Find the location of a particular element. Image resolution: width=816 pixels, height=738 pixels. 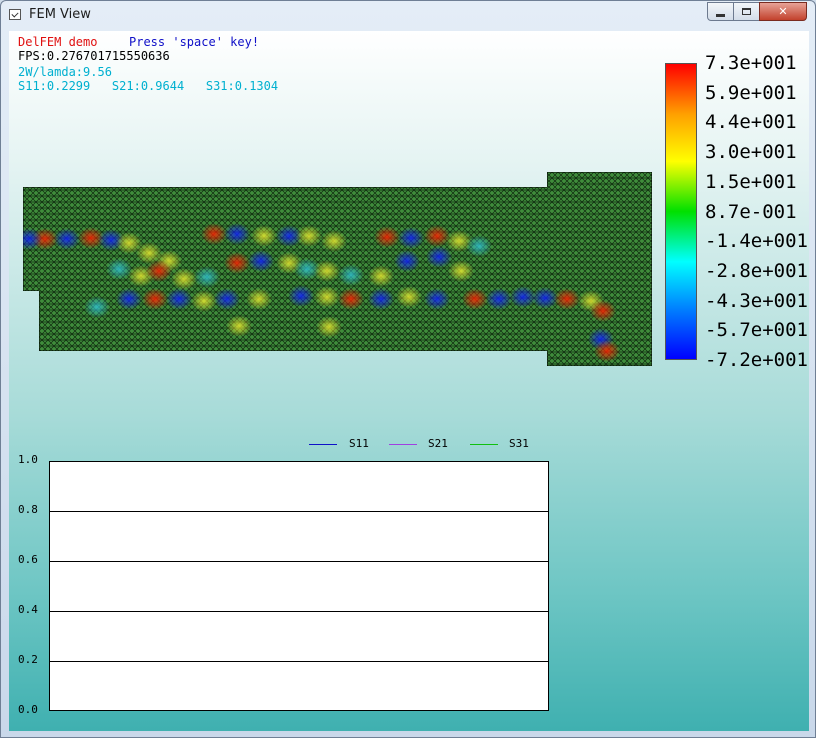

minimize-icon is located at coordinates (720, 15).